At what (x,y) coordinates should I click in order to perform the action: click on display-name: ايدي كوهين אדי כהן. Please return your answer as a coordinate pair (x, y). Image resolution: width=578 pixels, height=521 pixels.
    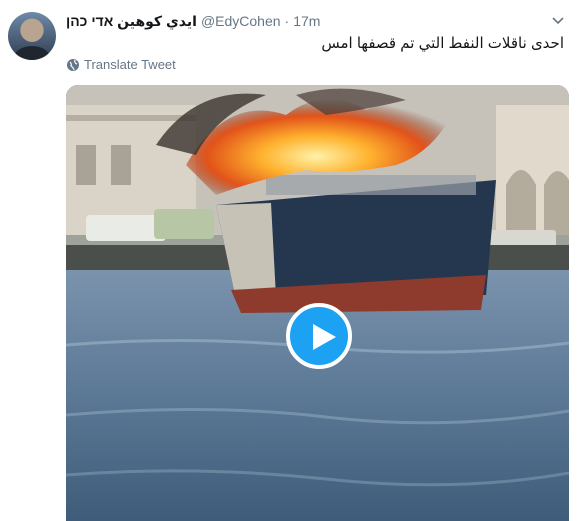
    Looking at the image, I should click on (131, 21).